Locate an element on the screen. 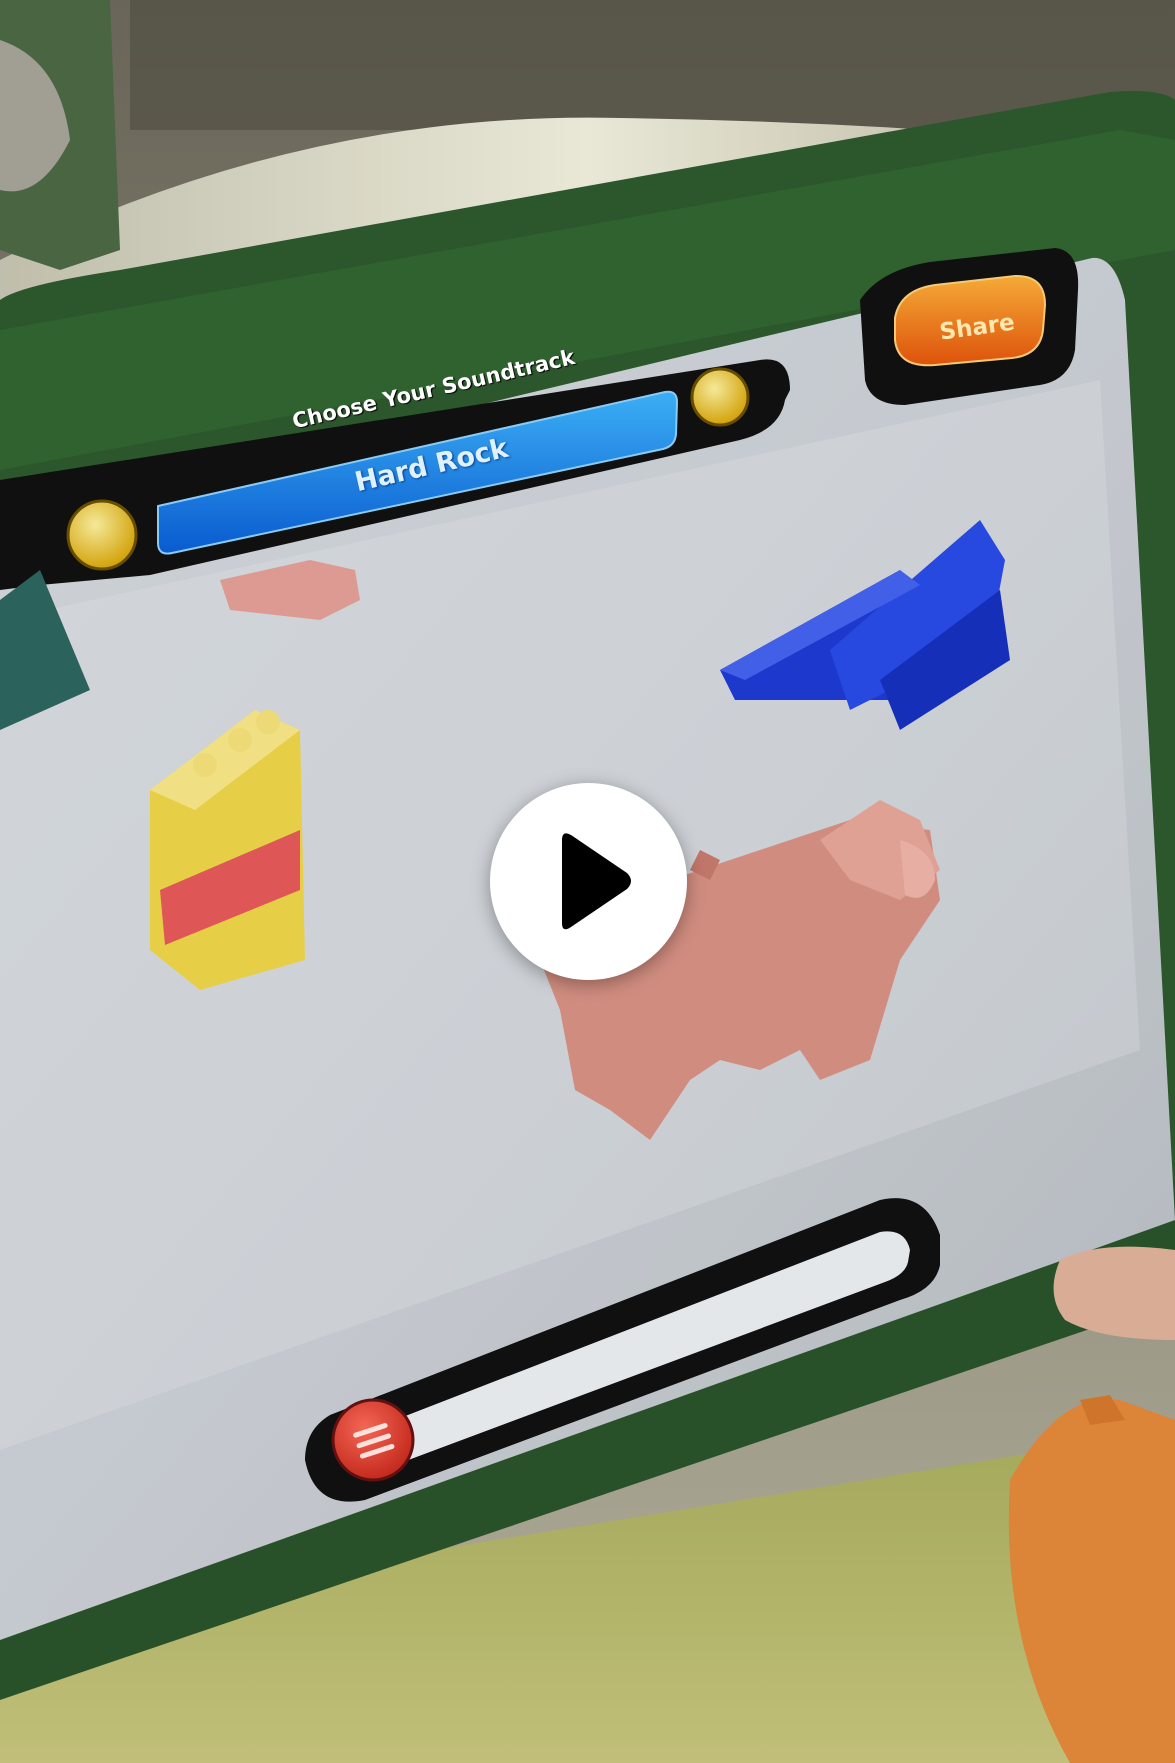 This screenshot has width=1175, height=1763. chevron-left-icon is located at coordinates (102, 535).